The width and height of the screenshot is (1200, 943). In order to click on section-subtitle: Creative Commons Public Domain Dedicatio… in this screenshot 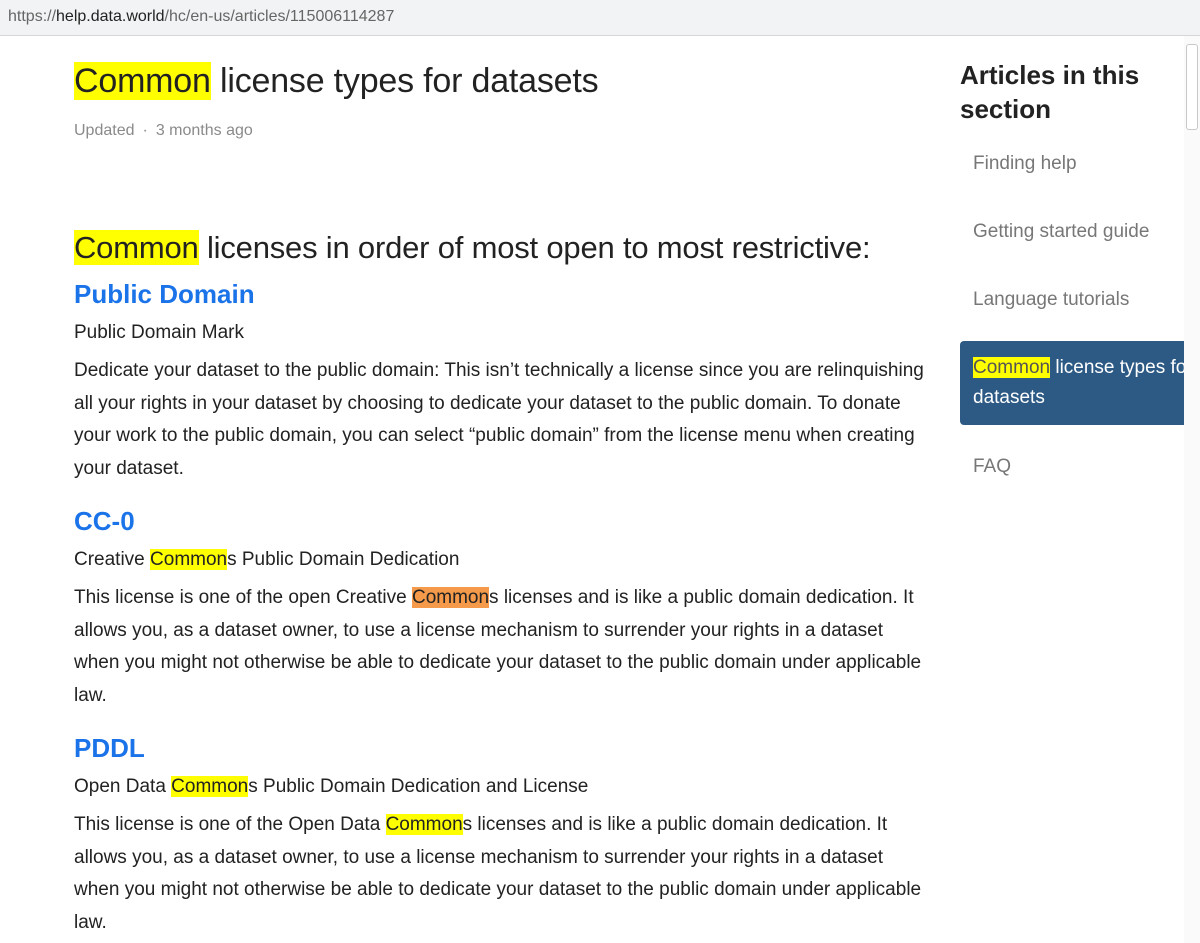, I will do `click(266, 560)`.